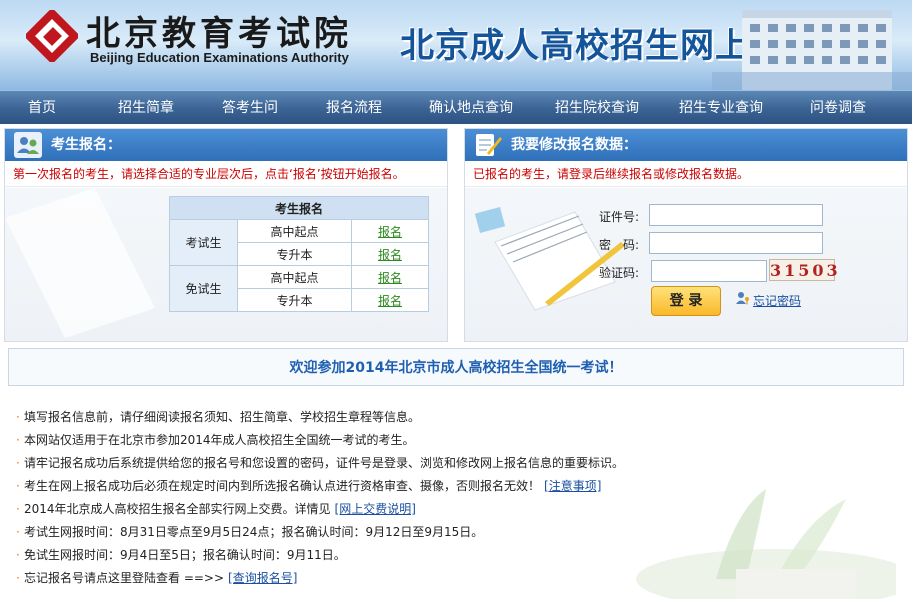 The height and width of the screenshot is (599, 912). What do you see at coordinates (686, 301) in the screenshot?
I see `login-button: 登 录` at bounding box center [686, 301].